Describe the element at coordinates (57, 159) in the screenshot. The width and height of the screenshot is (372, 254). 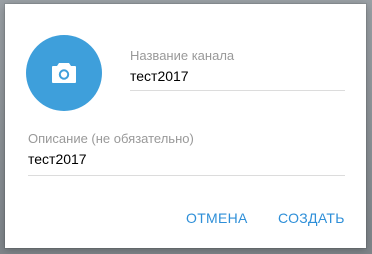
I see `description-input: тест2017` at that location.